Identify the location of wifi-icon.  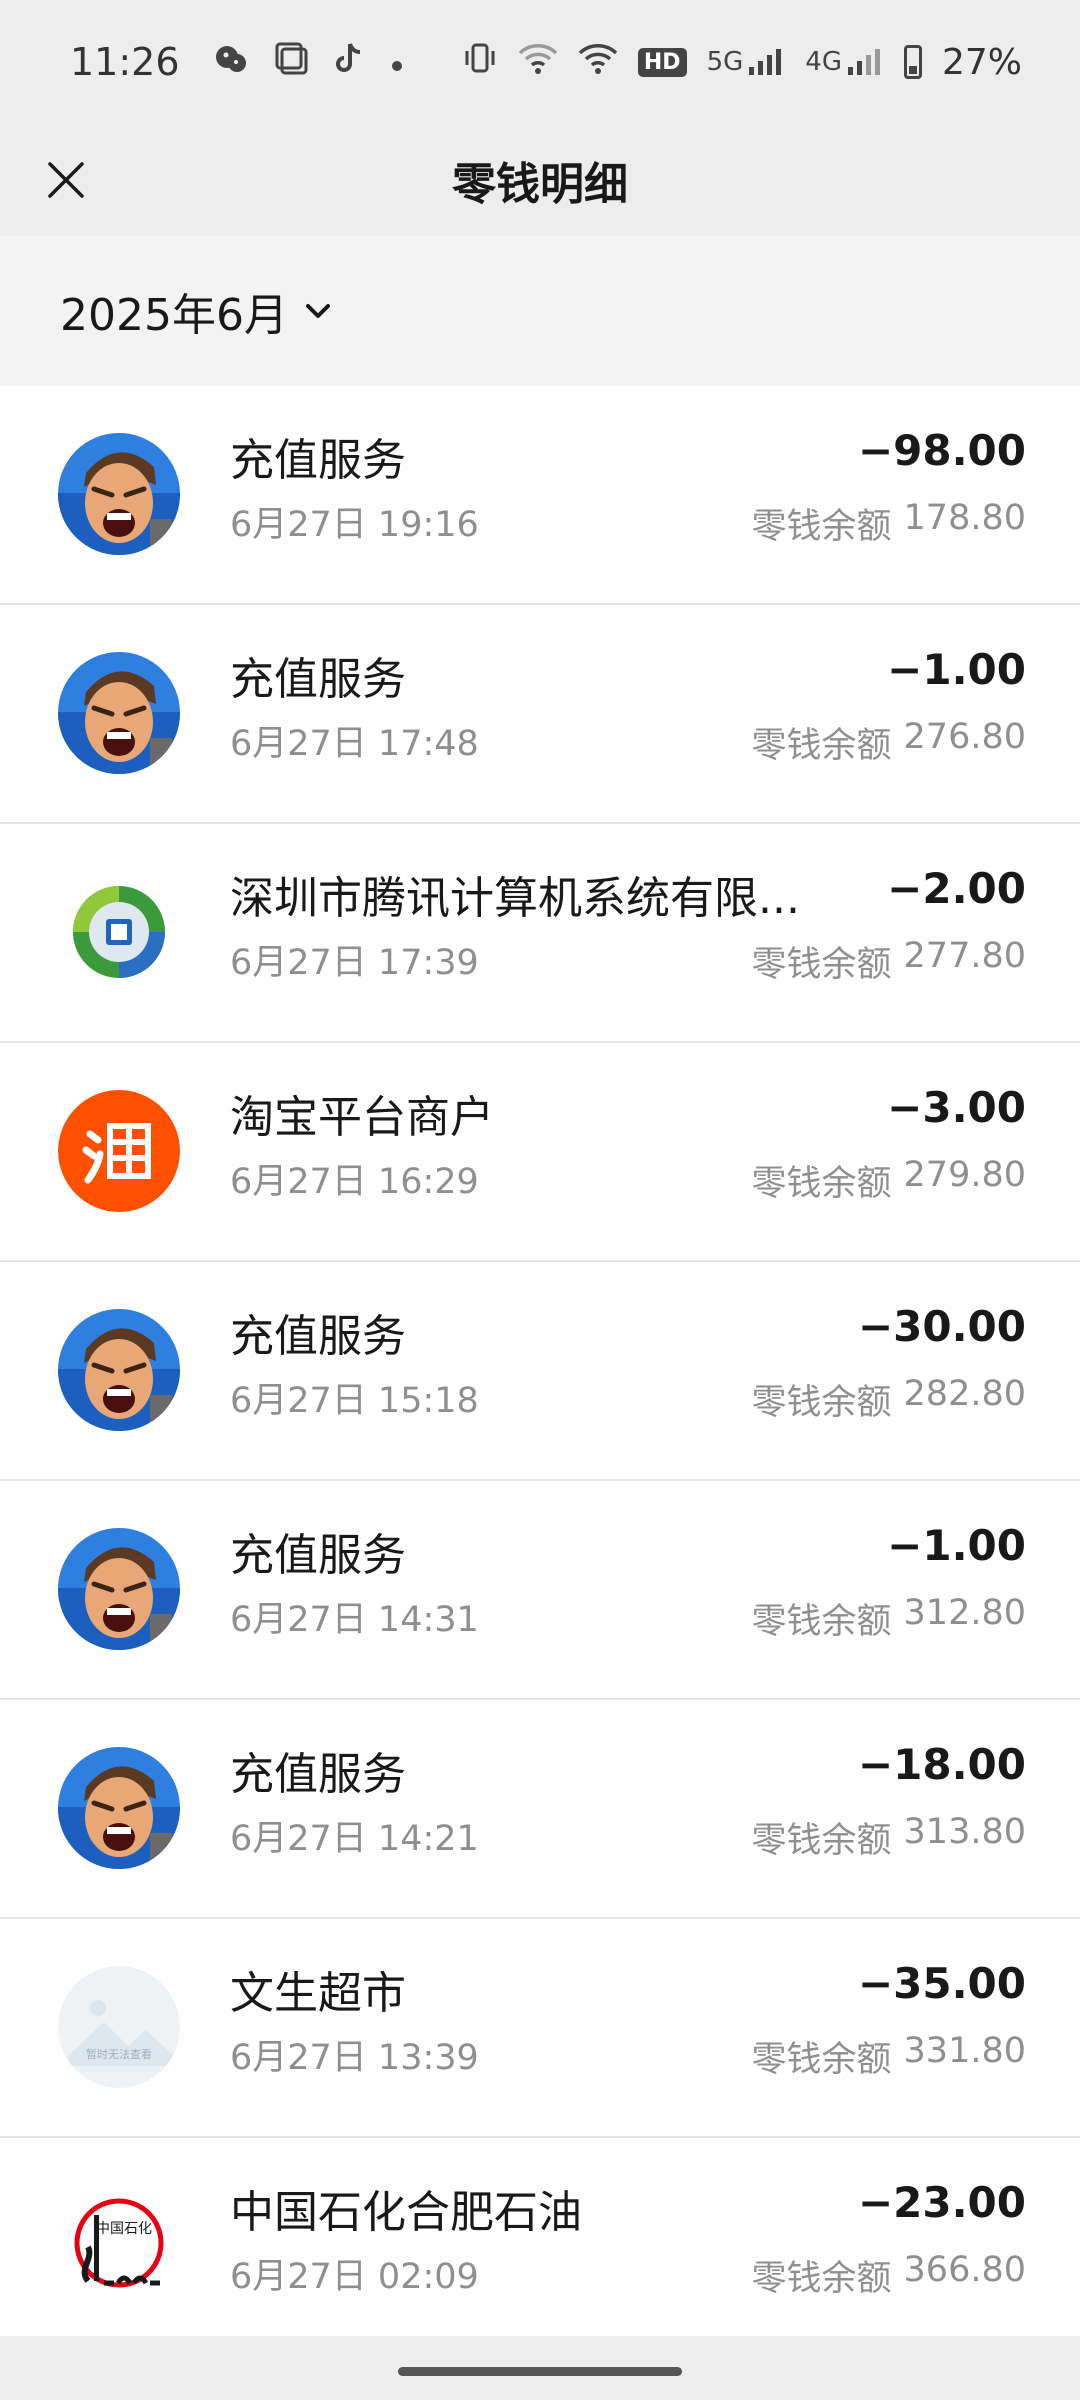
(538, 62).